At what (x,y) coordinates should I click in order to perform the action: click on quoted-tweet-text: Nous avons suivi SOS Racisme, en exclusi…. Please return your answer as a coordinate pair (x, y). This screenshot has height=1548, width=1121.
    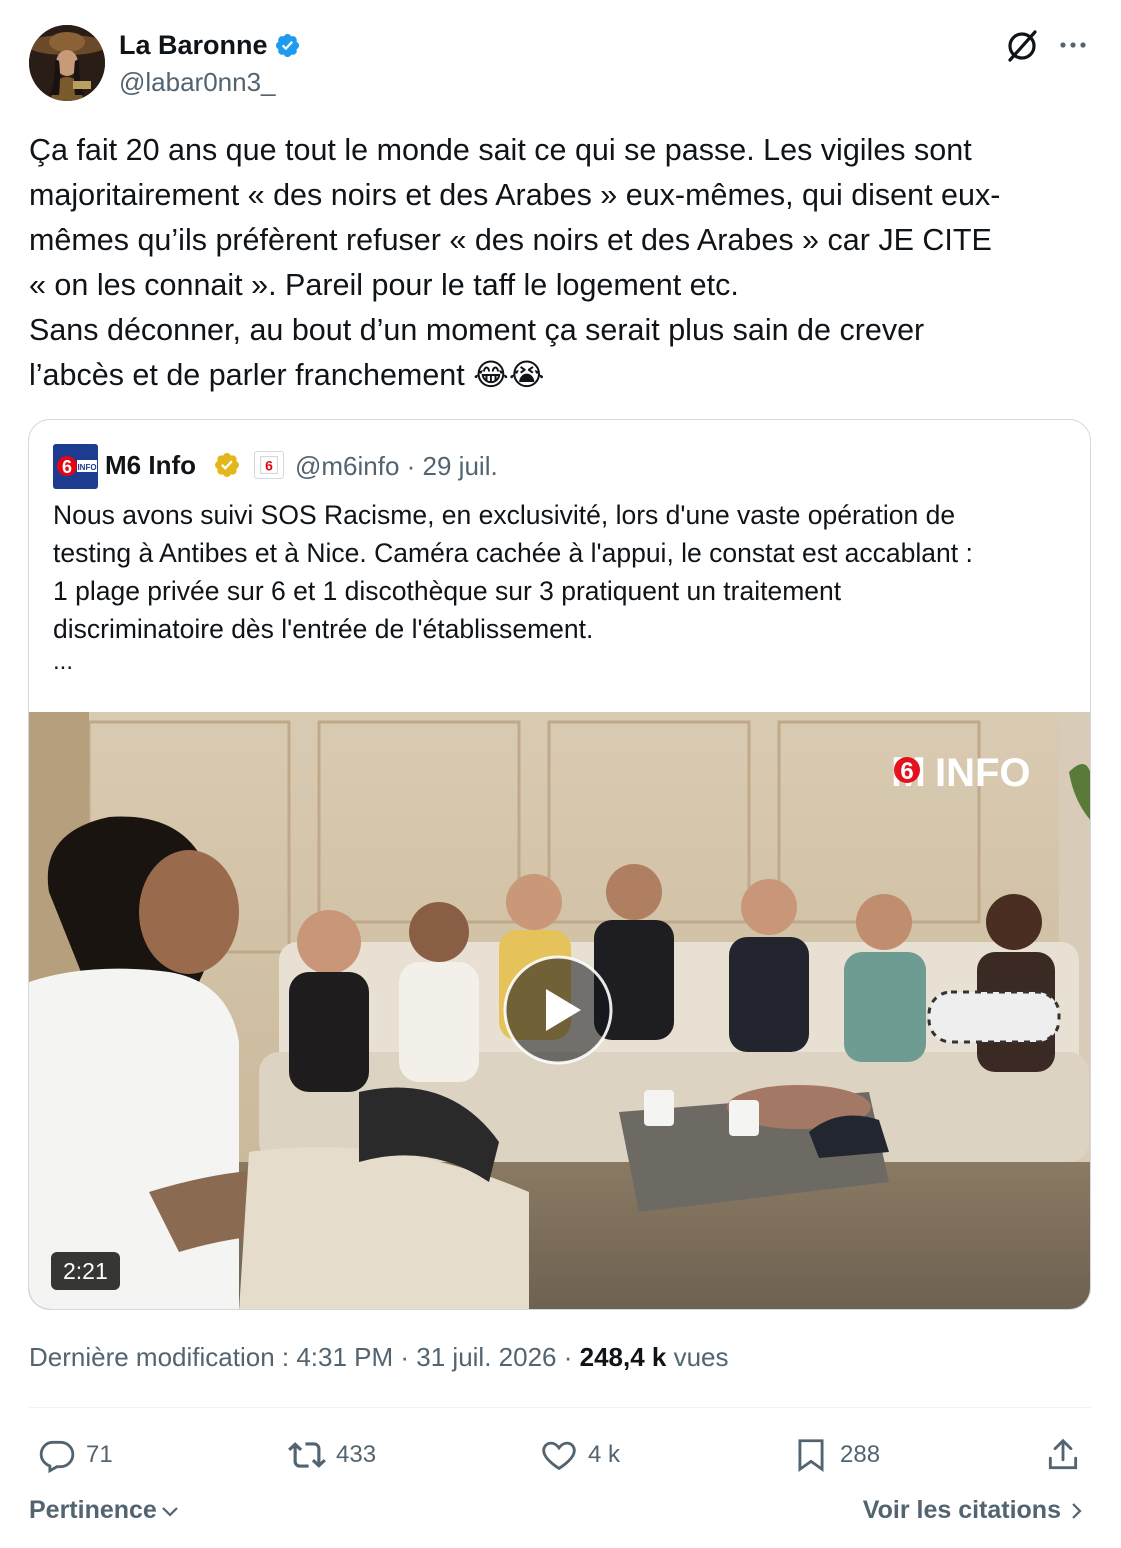
    Looking at the image, I should click on (563, 572).